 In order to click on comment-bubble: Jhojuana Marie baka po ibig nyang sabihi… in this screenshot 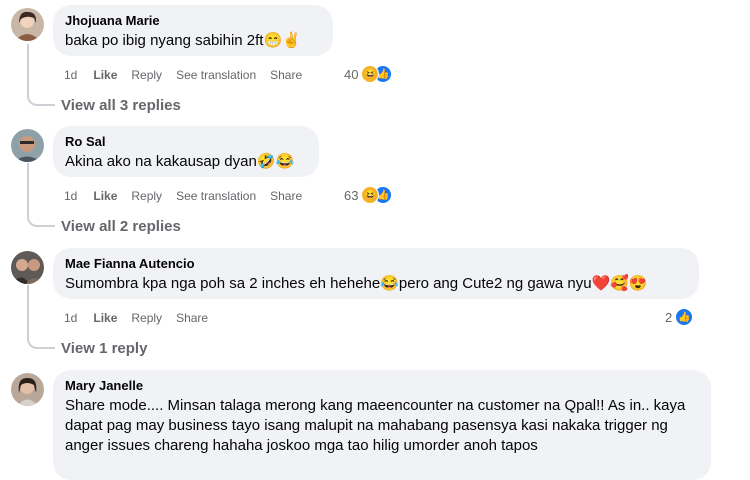, I will do `click(193, 30)`.